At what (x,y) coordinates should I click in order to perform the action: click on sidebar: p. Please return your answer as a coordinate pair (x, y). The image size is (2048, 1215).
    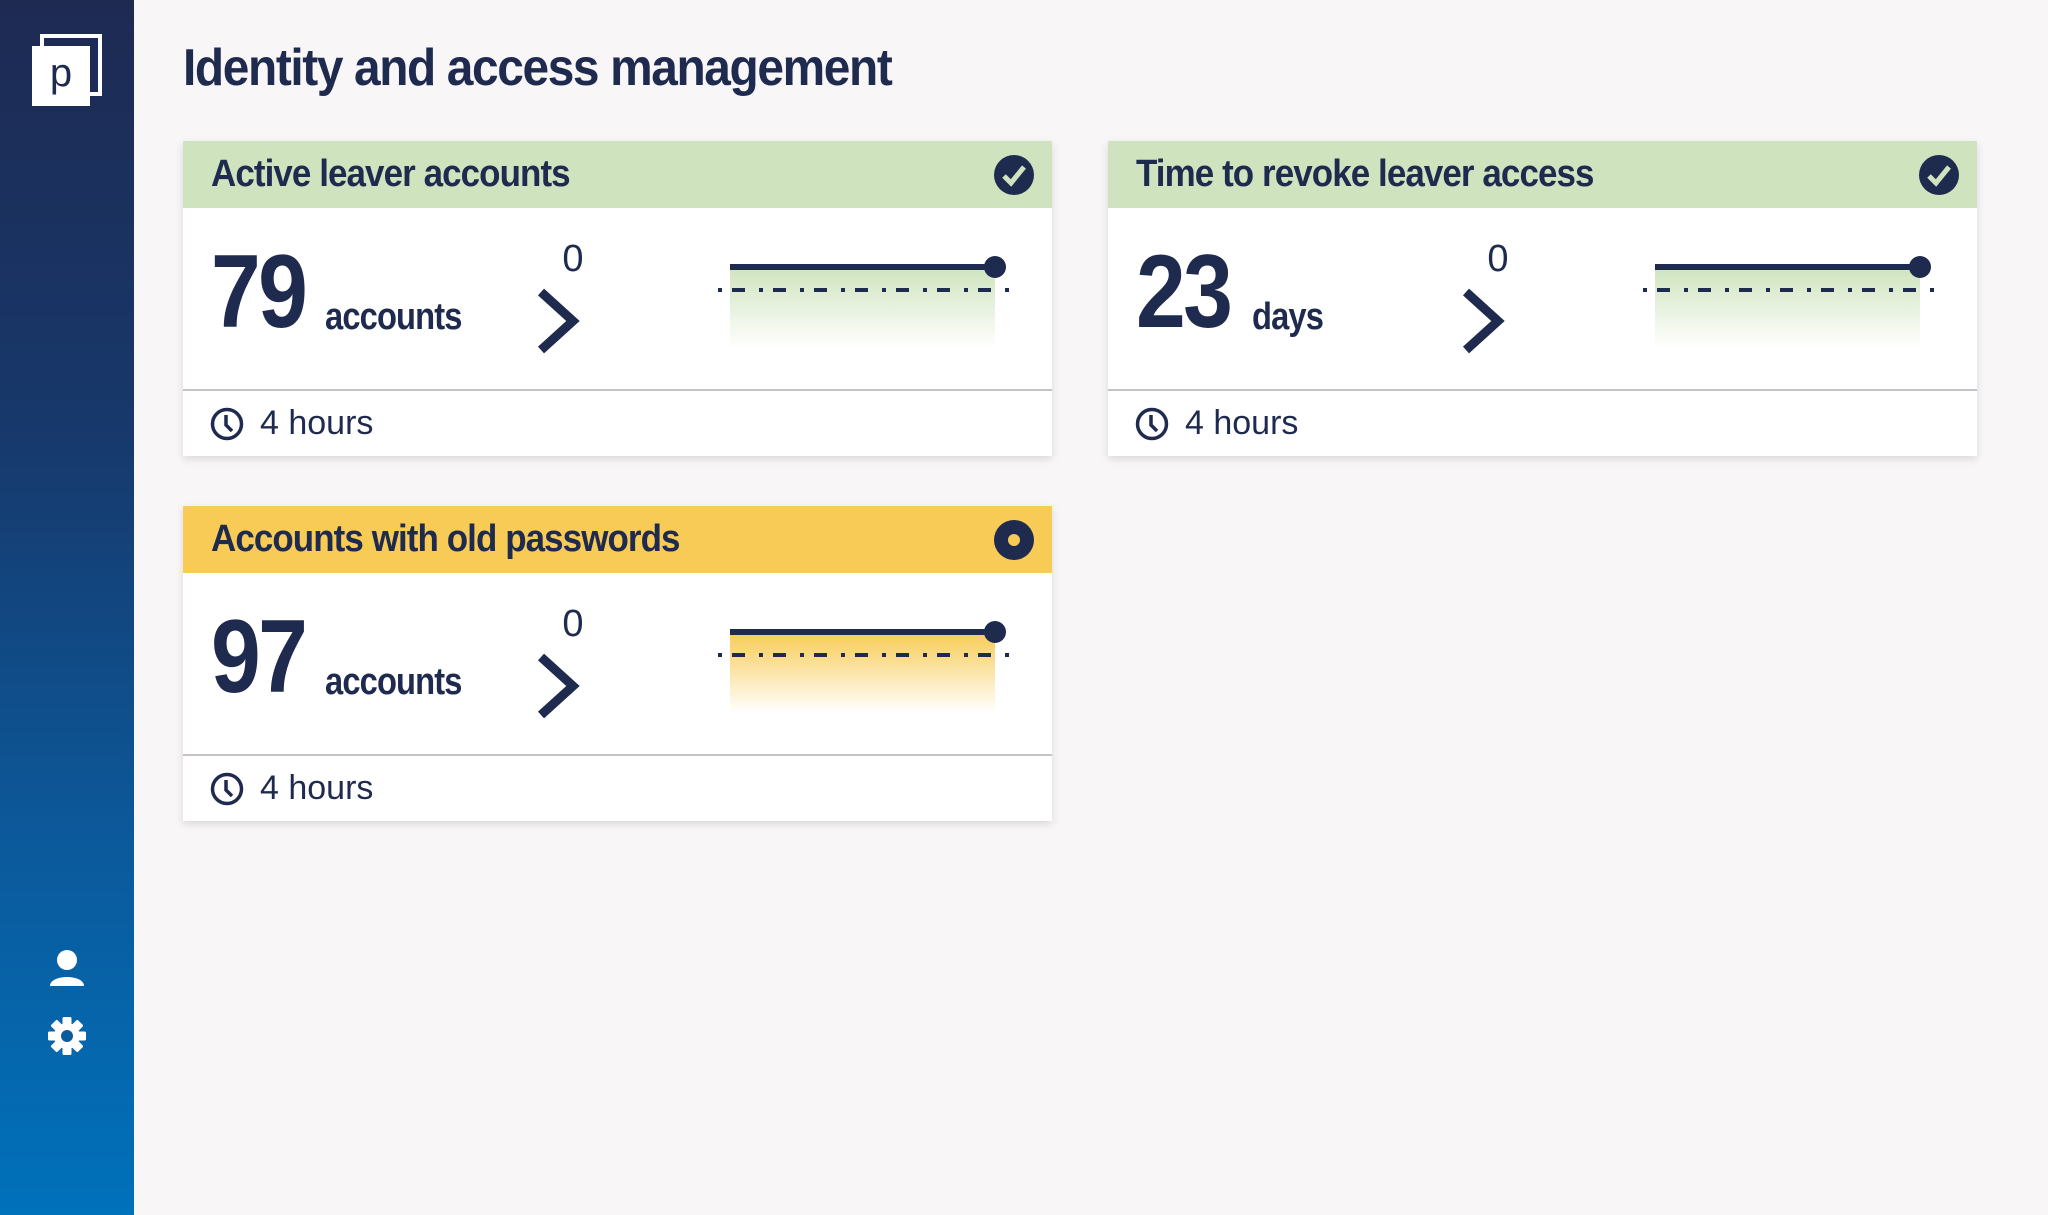
    Looking at the image, I should click on (67, 607).